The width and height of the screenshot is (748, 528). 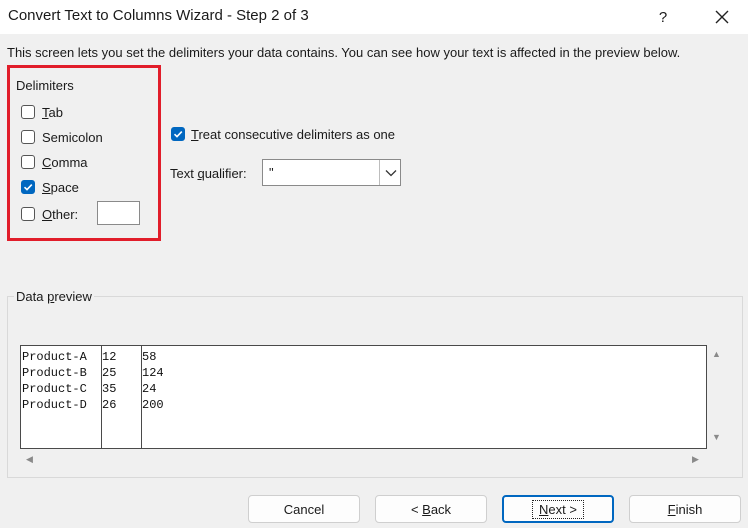 What do you see at coordinates (60, 187) in the screenshot?
I see `space-label: Space` at bounding box center [60, 187].